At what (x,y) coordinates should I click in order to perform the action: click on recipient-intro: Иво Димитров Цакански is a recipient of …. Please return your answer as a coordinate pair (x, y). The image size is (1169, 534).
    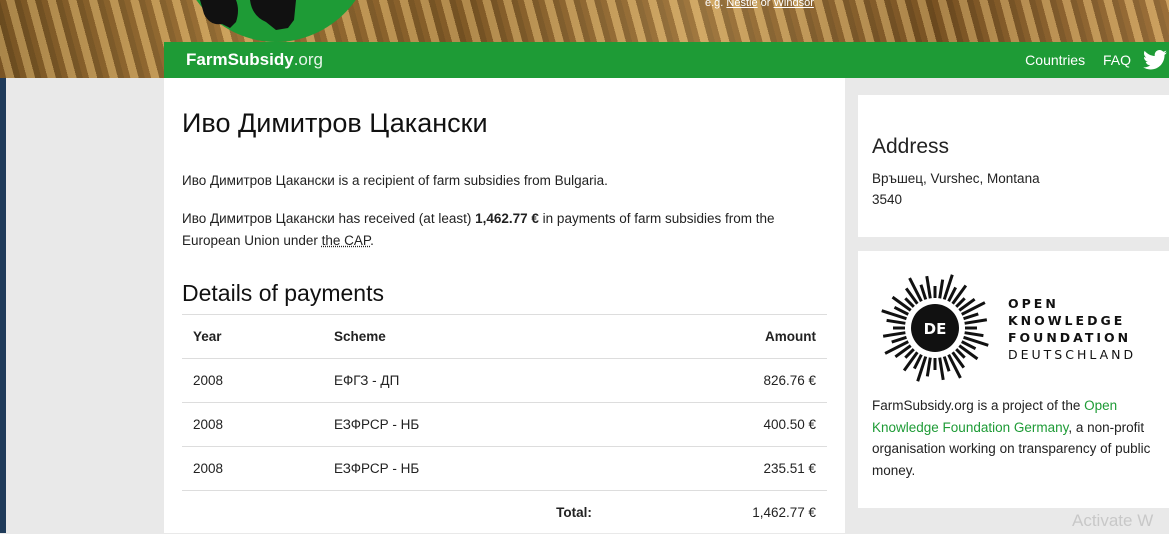
    Looking at the image, I should click on (395, 180).